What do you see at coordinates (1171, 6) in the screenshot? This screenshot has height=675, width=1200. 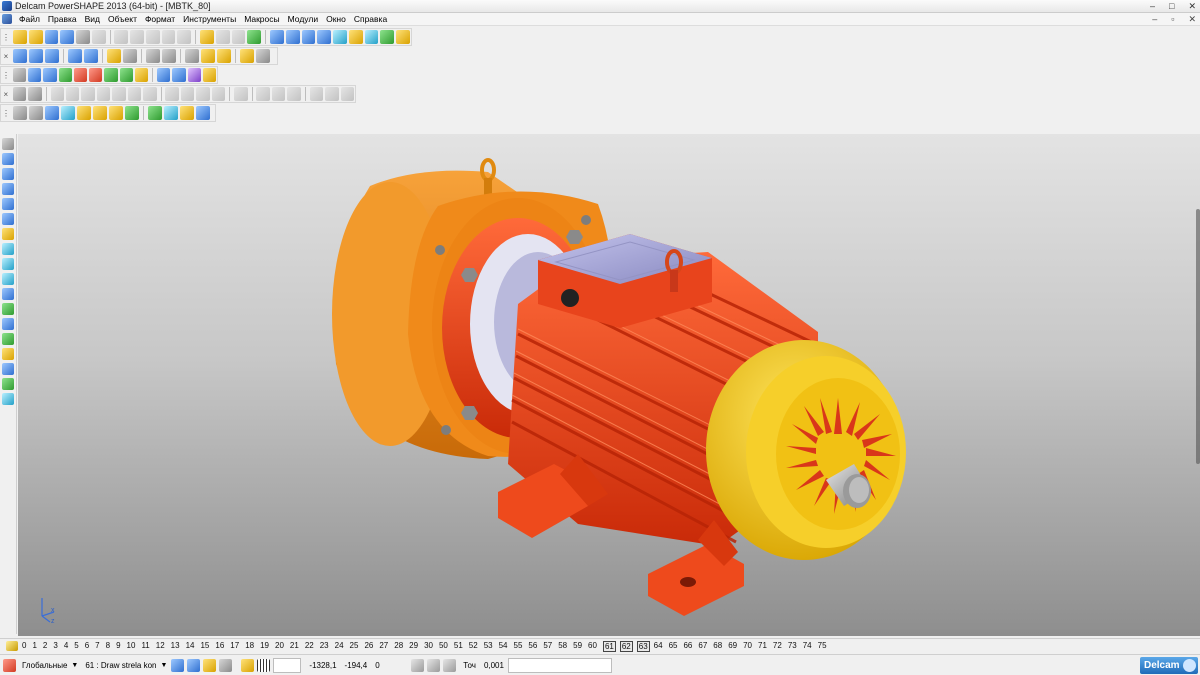 I see `maximize-button: □` at bounding box center [1171, 6].